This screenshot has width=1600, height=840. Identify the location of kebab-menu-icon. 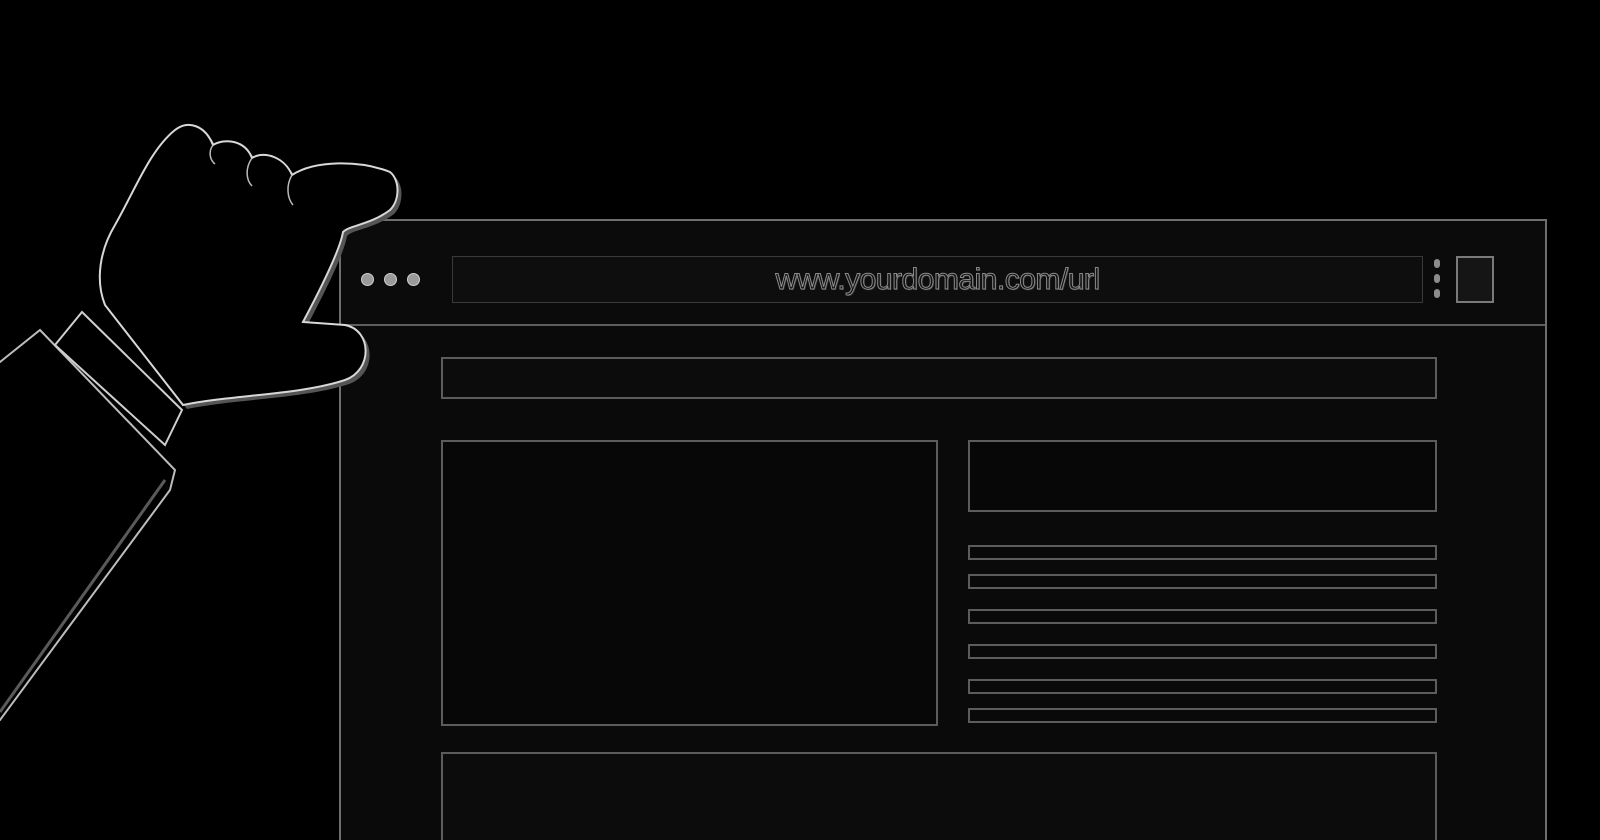
(1437, 278).